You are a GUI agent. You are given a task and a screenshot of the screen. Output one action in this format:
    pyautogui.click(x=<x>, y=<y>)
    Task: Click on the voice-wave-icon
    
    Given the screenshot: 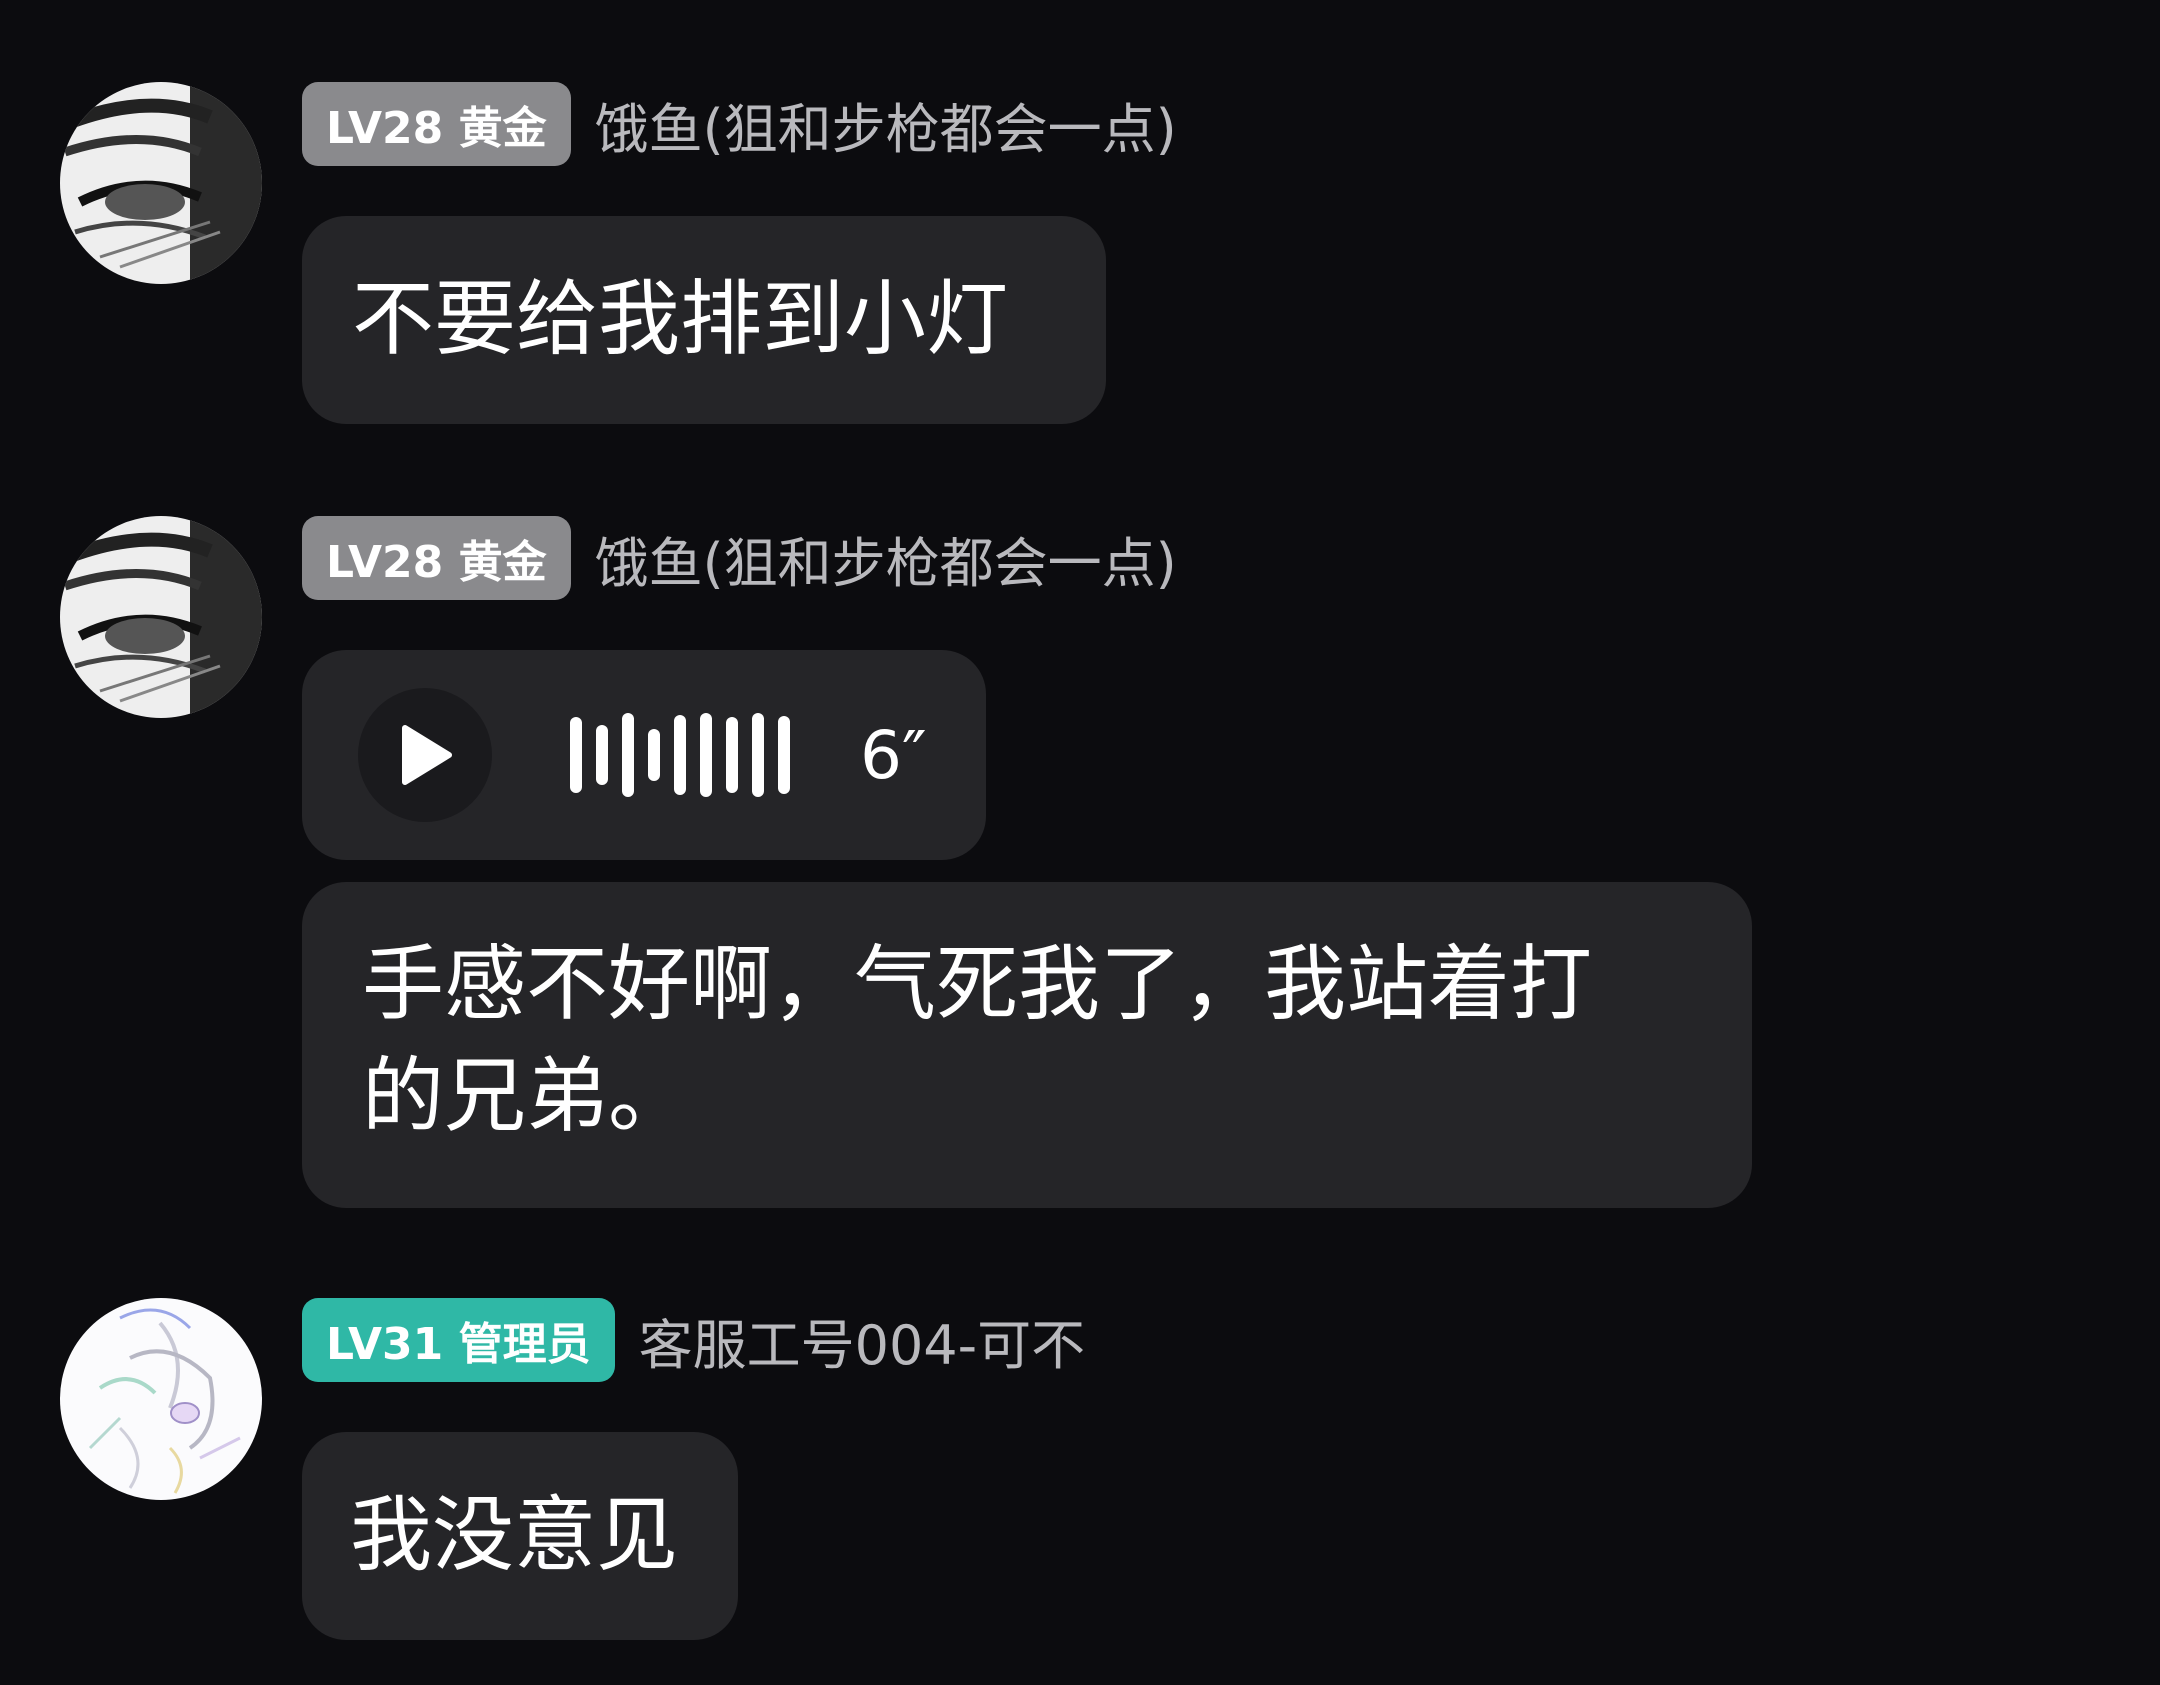 What is the action you would take?
    pyautogui.click(x=680, y=755)
    